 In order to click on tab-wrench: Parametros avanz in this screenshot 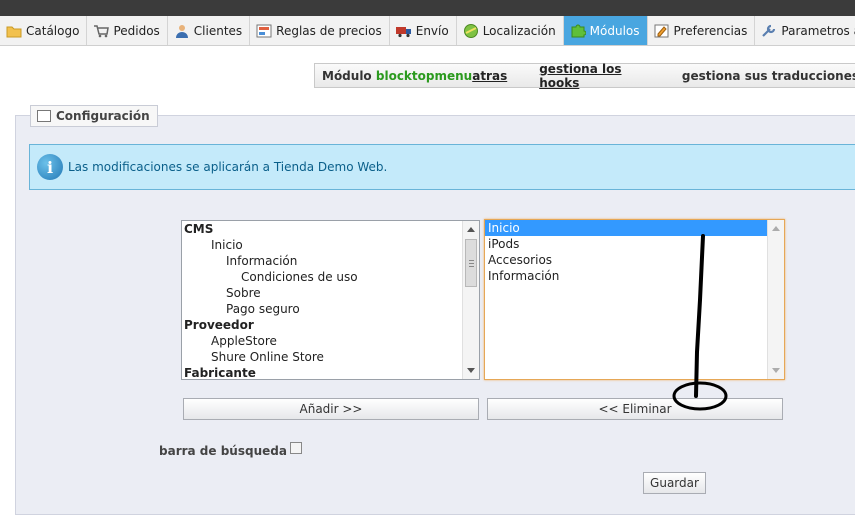, I will do `click(805, 30)`.